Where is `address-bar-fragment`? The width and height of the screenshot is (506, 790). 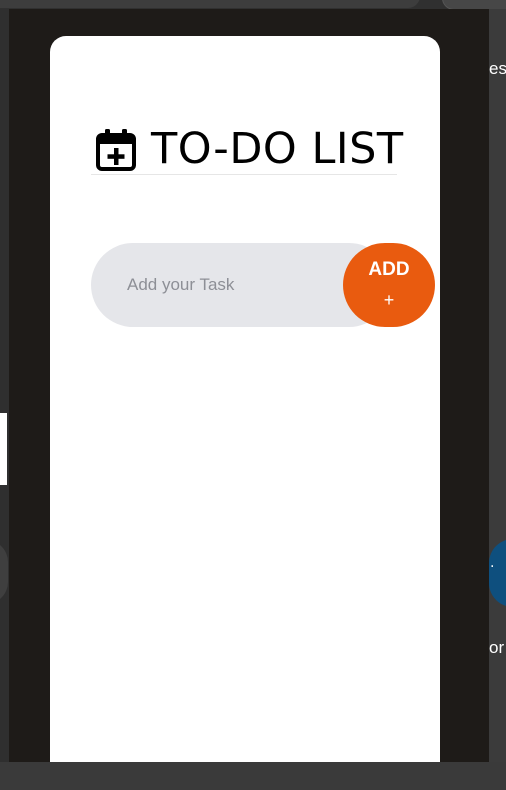 address-bar-fragment is located at coordinates (210, 4).